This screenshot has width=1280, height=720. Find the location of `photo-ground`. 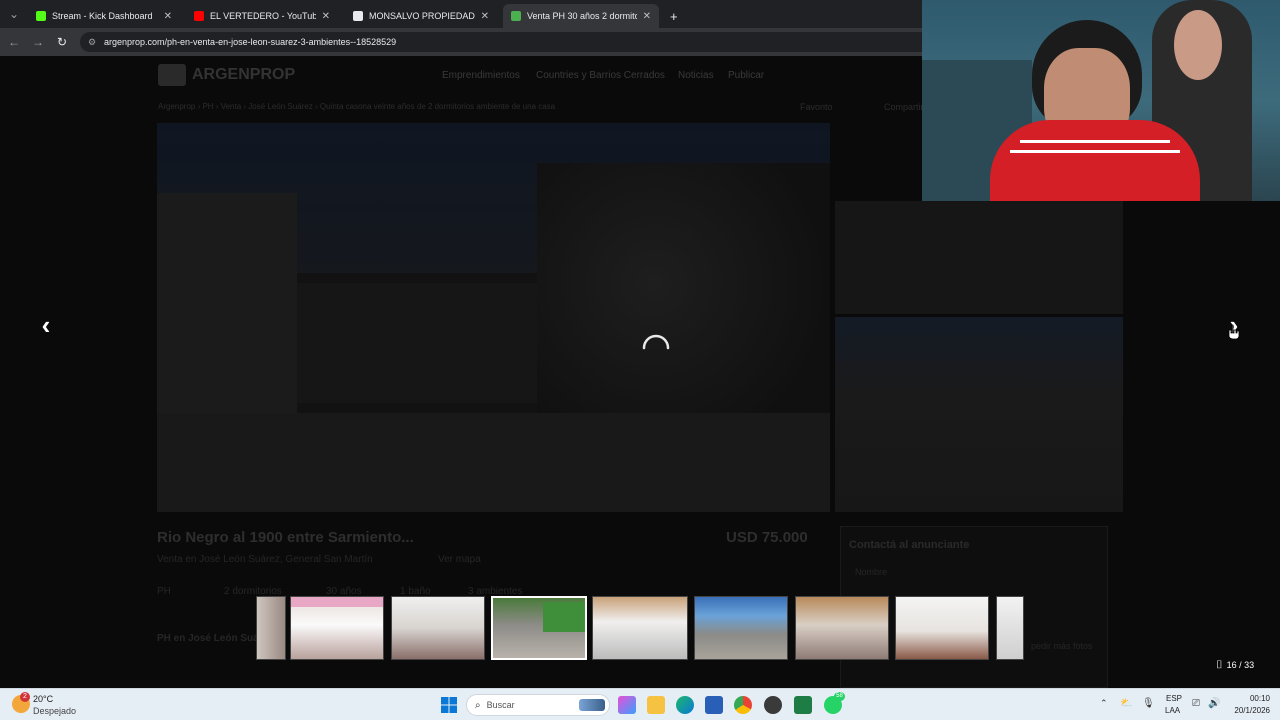

photo-ground is located at coordinates (493, 462).